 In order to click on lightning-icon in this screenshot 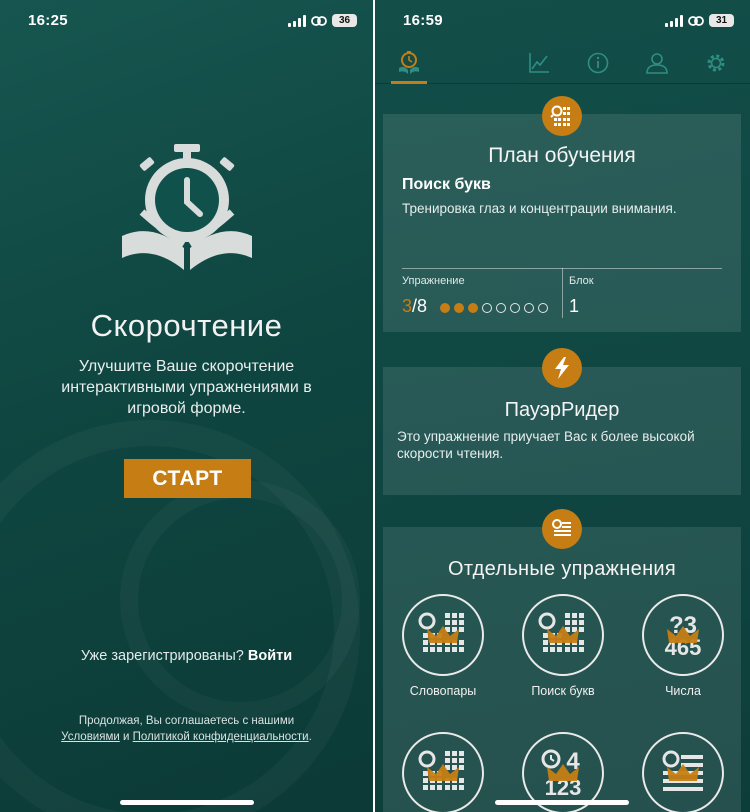, I will do `click(562, 368)`.